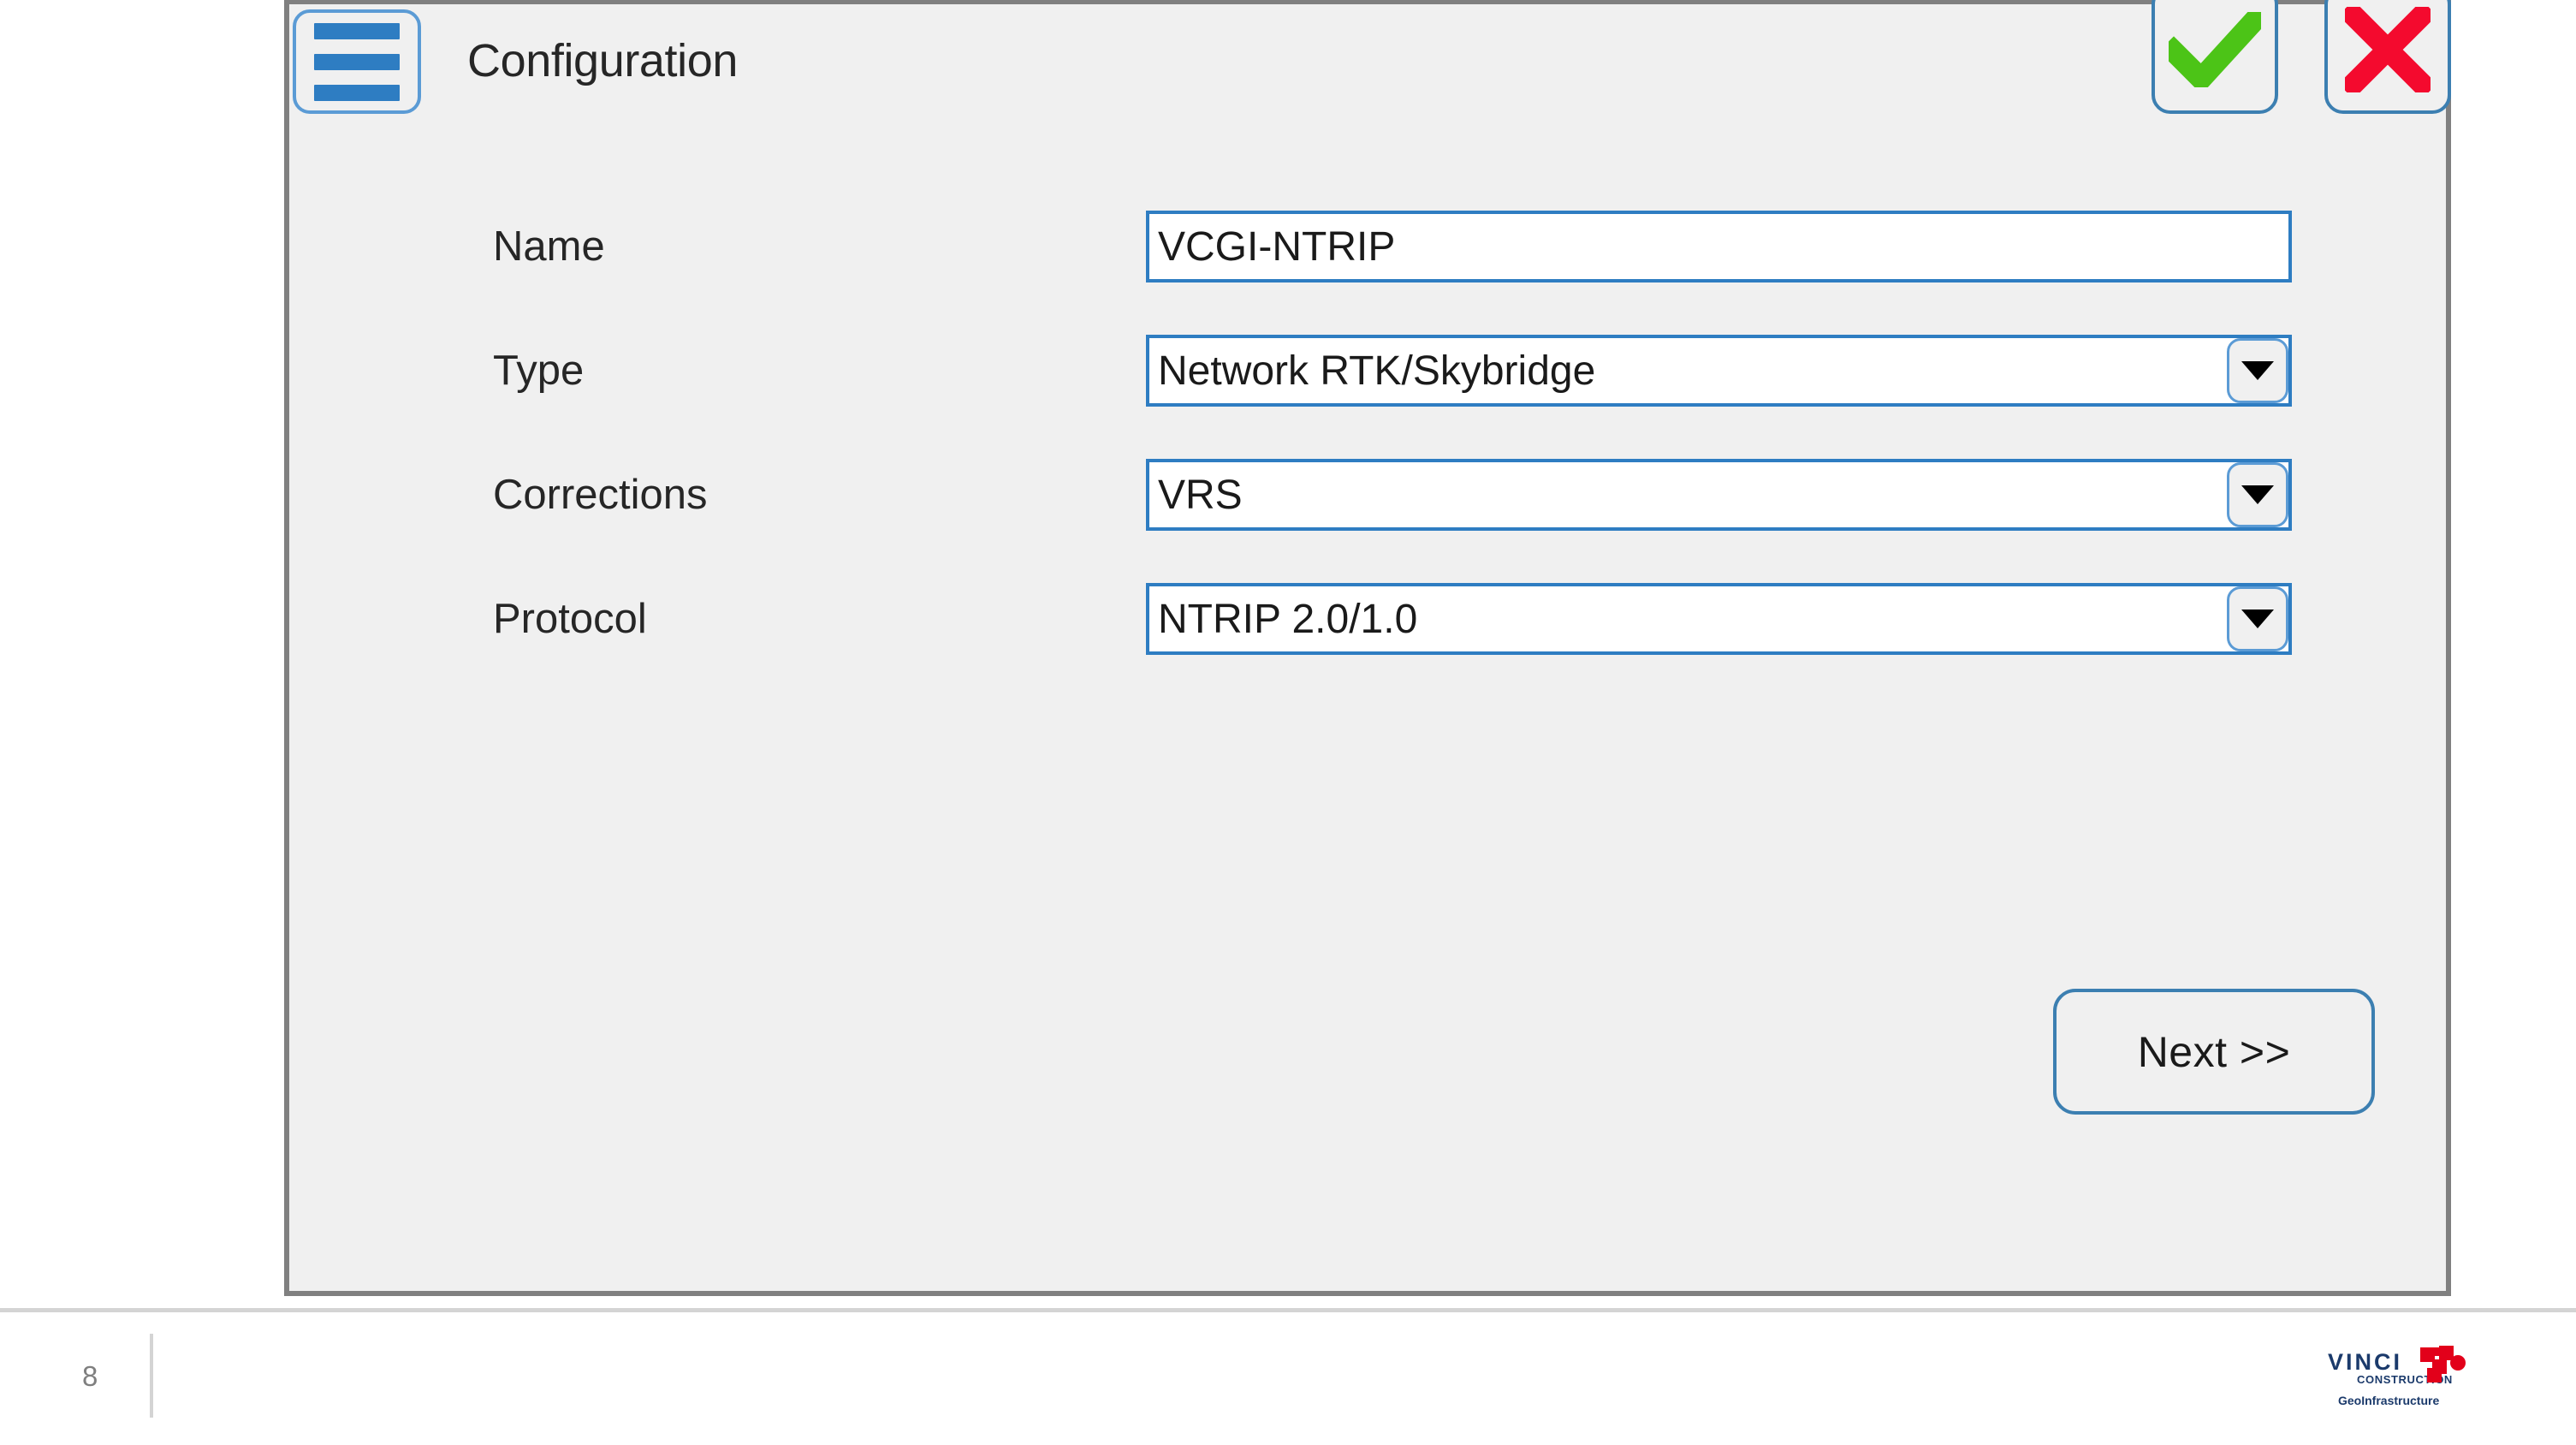 The image size is (2576, 1445). What do you see at coordinates (2443, 1364) in the screenshot?
I see `vinci-logo-mark-icon` at bounding box center [2443, 1364].